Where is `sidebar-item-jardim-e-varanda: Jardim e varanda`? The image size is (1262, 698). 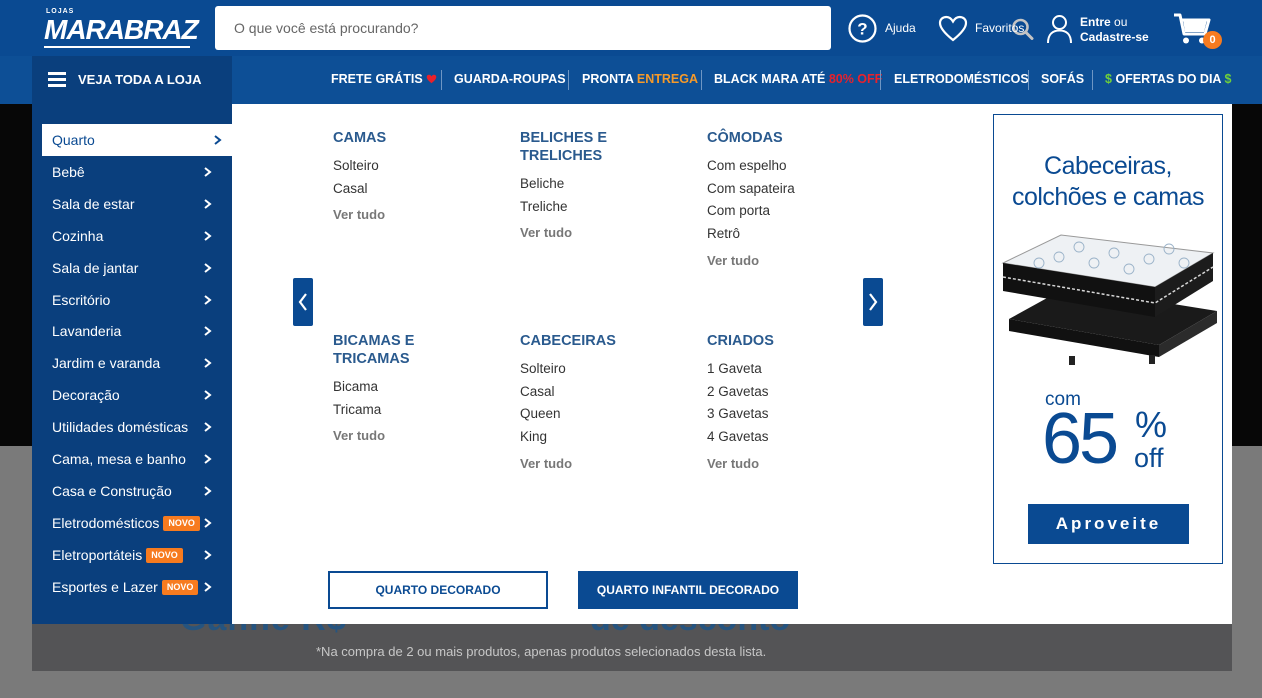
sidebar-item-jardim-e-varanda: Jardim e varanda is located at coordinates (132, 363).